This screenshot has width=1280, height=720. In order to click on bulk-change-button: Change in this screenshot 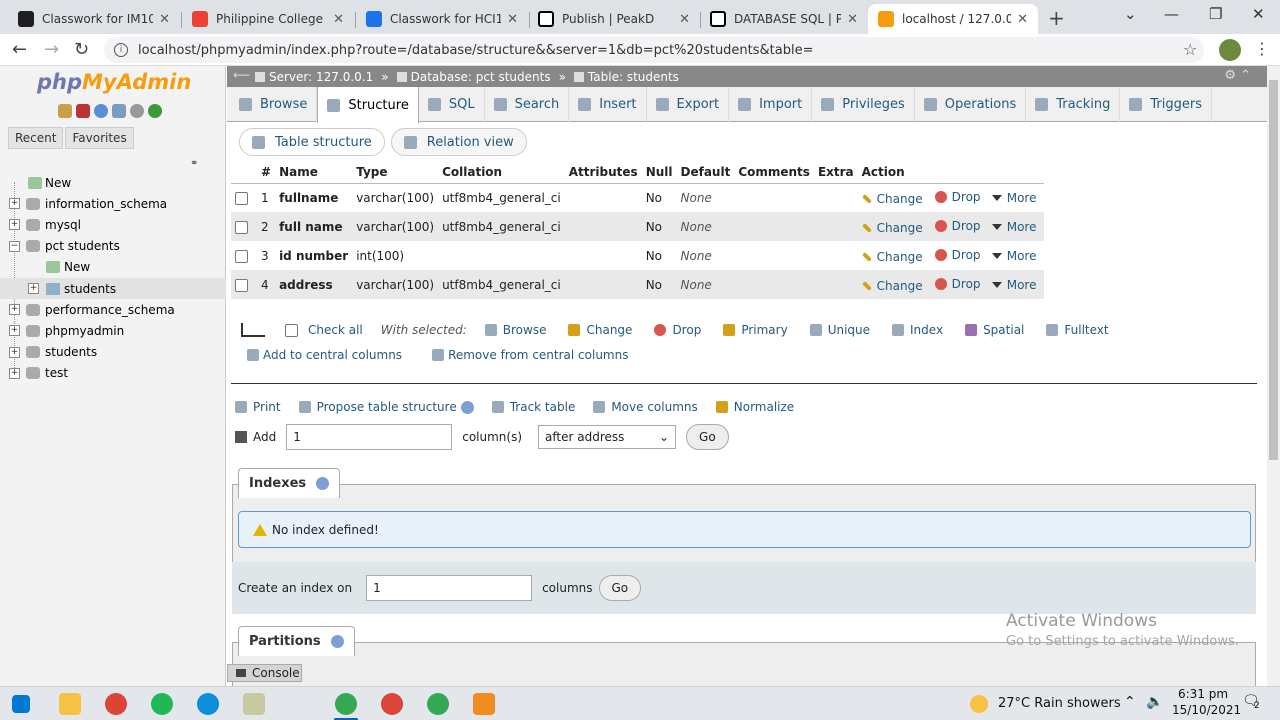, I will do `click(600, 330)`.